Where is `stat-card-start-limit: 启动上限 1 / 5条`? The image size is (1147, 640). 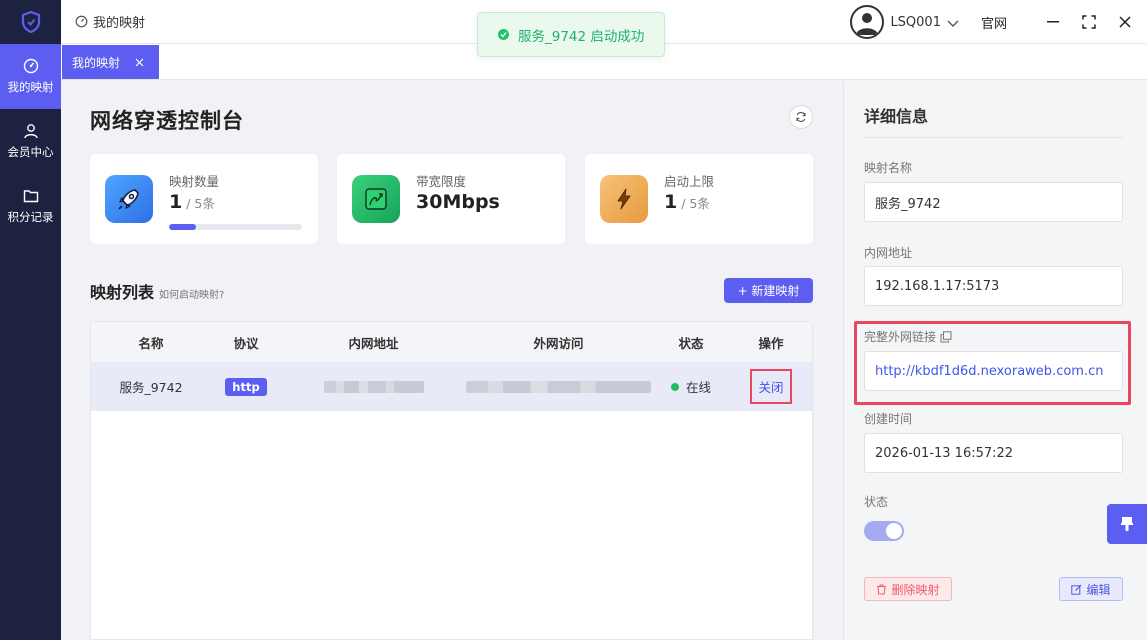 stat-card-start-limit: 启动上限 1 / 5条 is located at coordinates (699, 199).